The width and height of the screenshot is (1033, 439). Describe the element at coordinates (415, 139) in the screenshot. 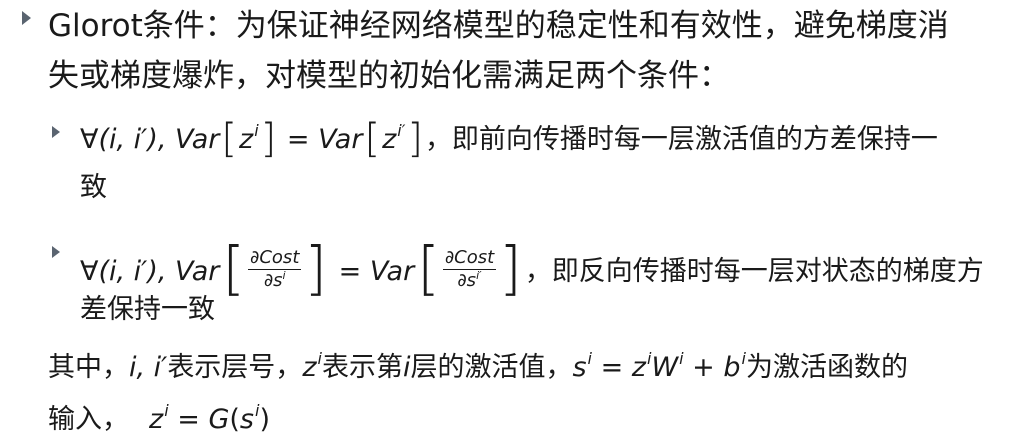

I see `bracket-right-2: ]` at that location.